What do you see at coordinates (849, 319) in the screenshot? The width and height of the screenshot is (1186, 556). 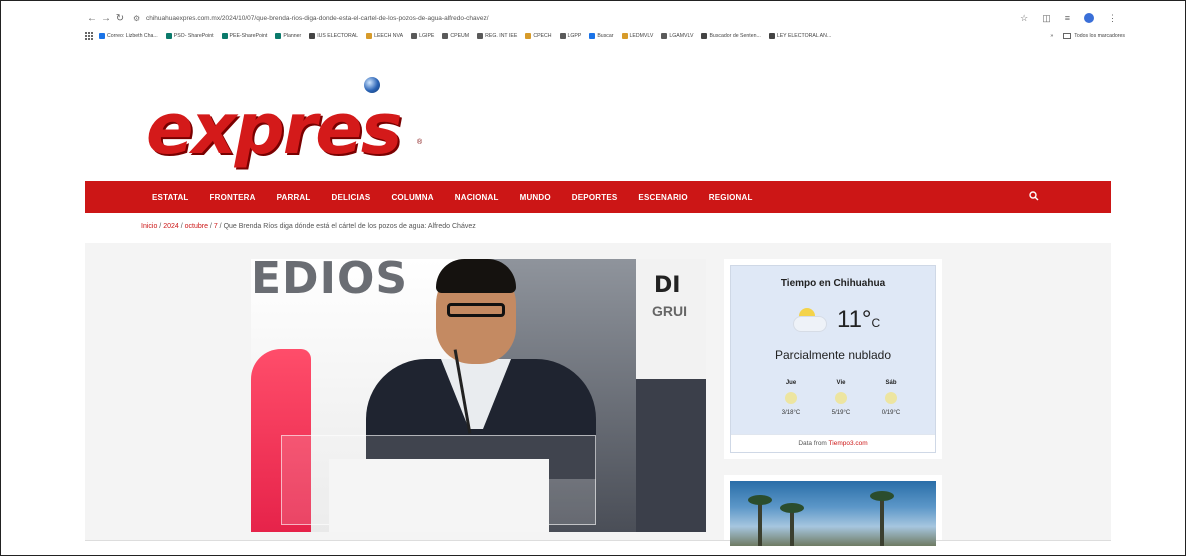 I see `weather-temp-value: 11` at bounding box center [849, 319].